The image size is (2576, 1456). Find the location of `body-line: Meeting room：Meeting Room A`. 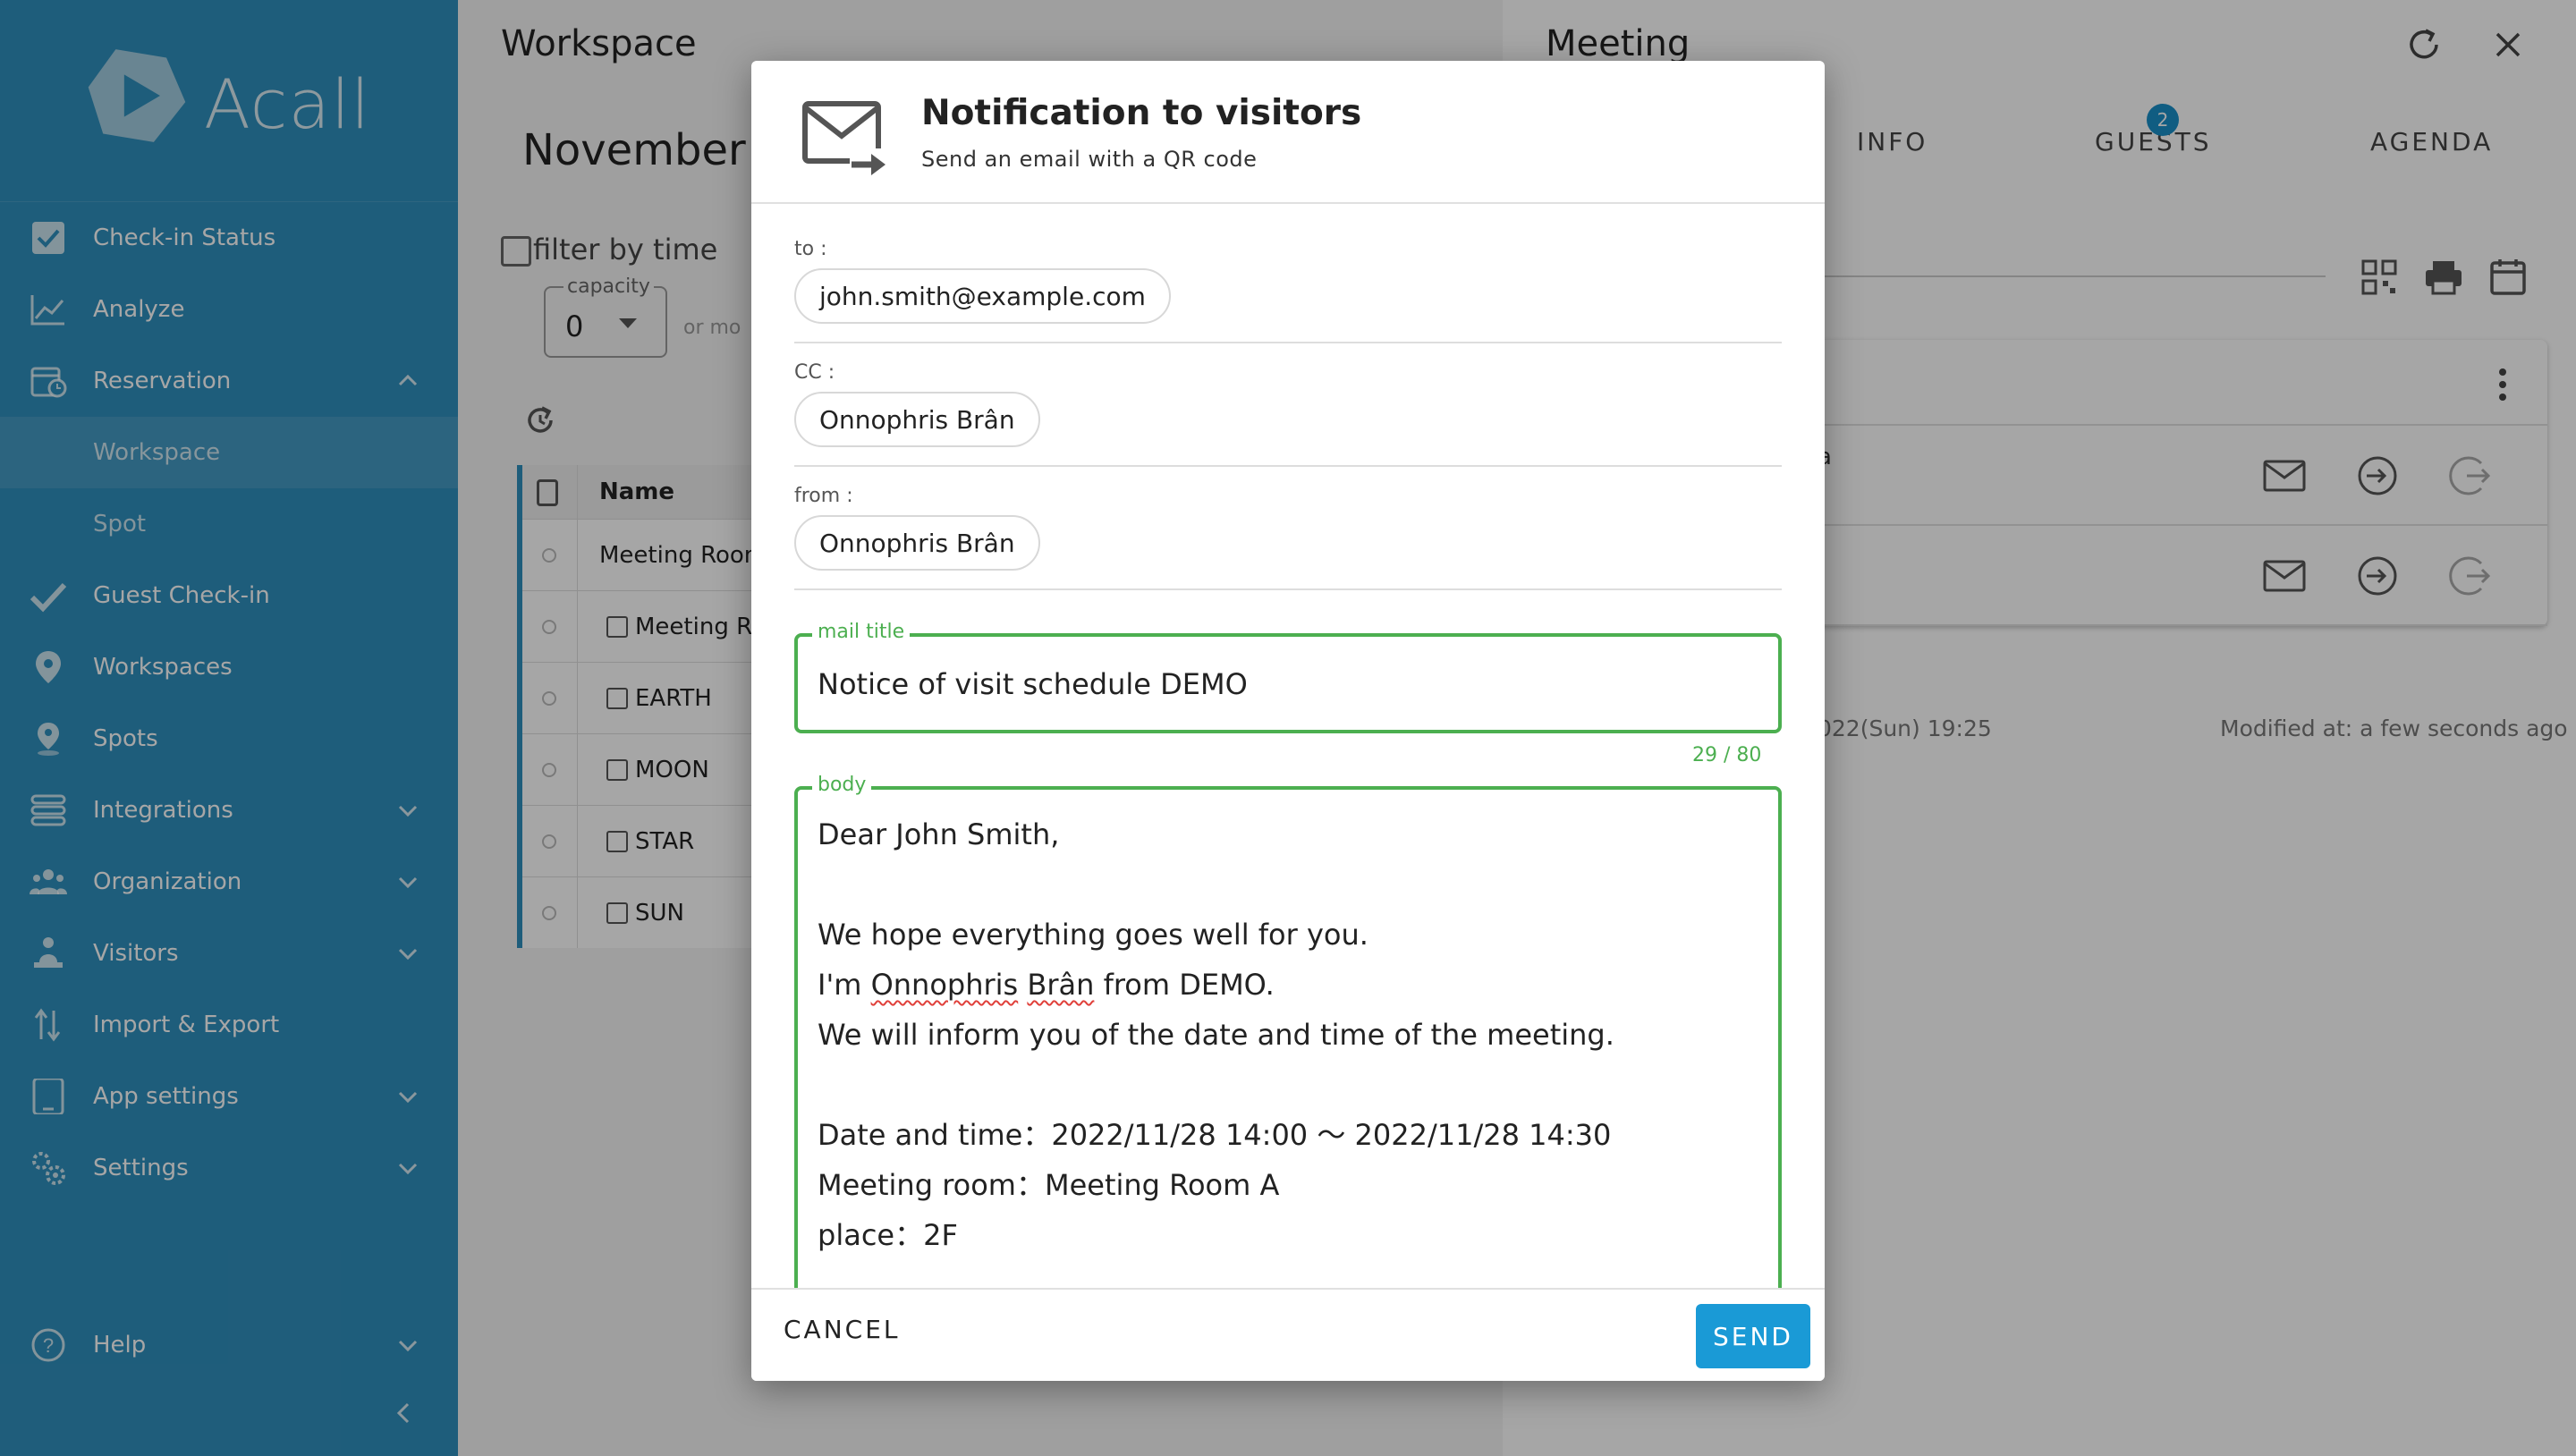

body-line: Meeting room：Meeting Room A is located at coordinates (1049, 1185).